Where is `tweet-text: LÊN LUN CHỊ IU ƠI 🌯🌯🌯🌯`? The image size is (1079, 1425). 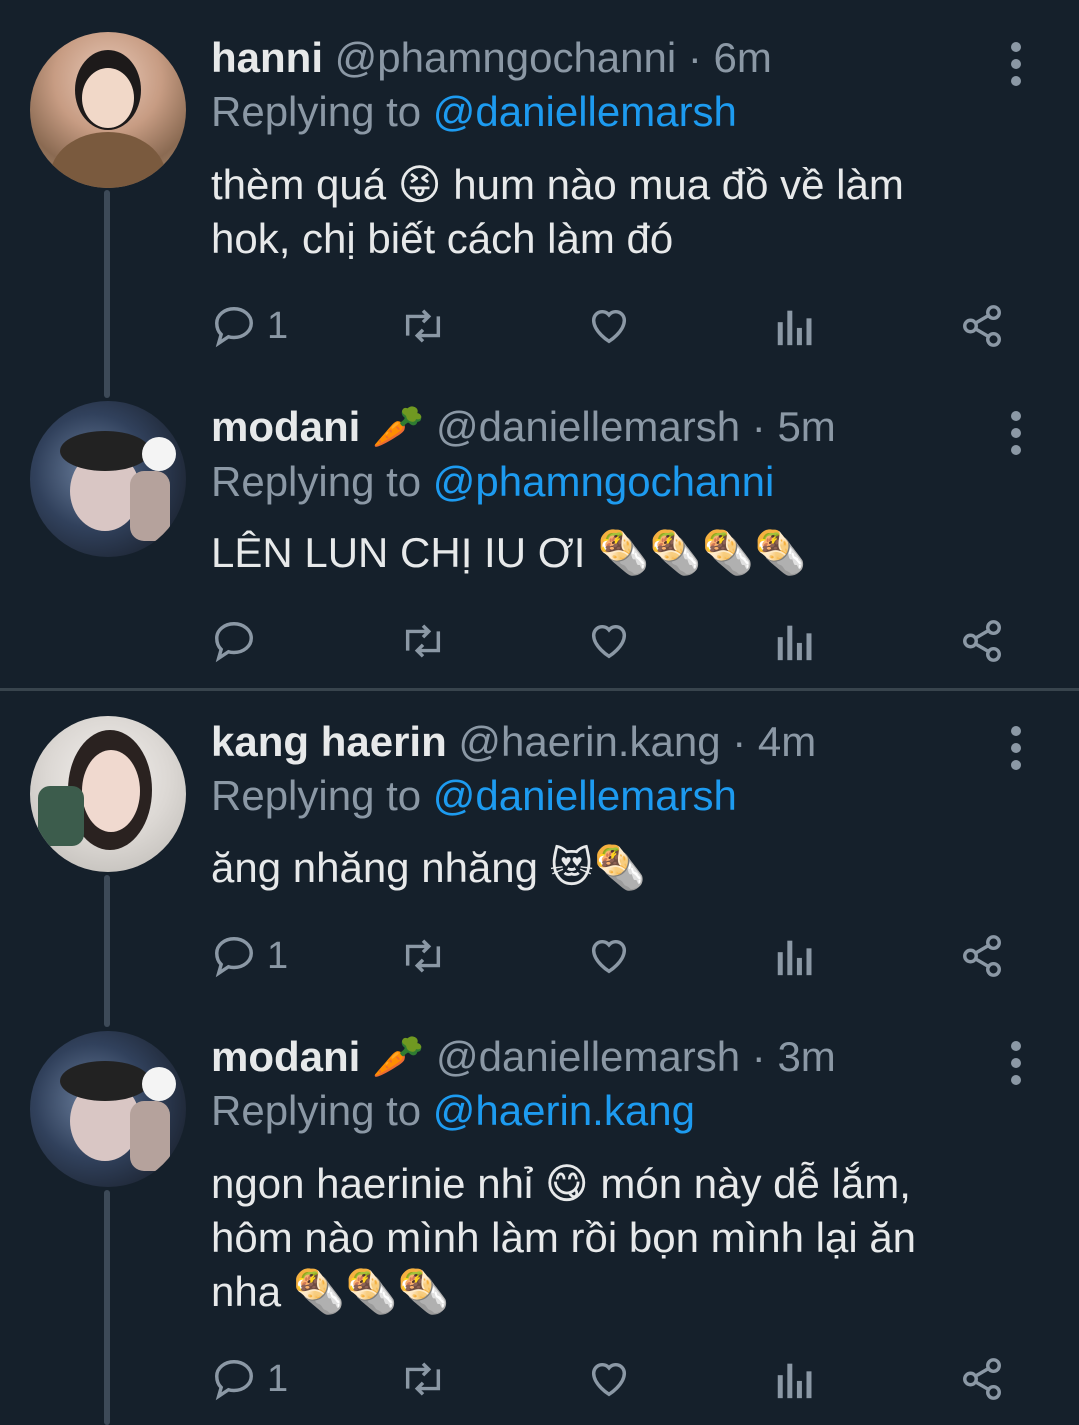
tweet-text: LÊN LUN CHỊ IU ƠI 🌯🌯🌯🌯 is located at coordinates (509, 552).